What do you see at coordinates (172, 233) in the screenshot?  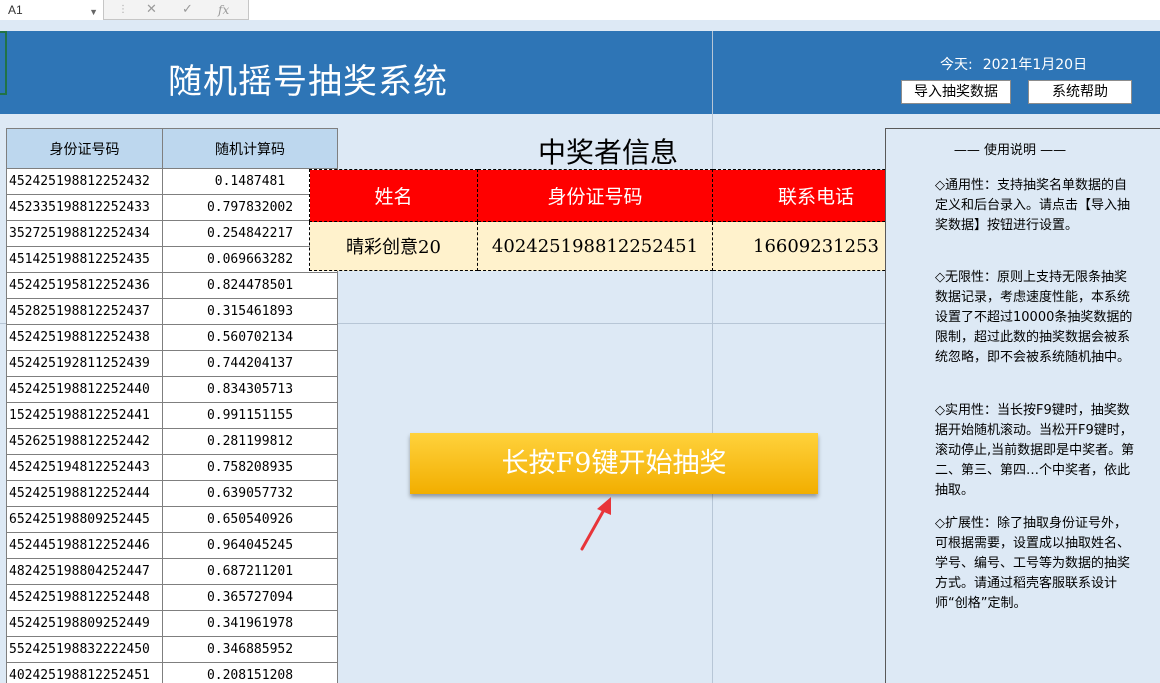 I see `table-row: 352725198812252434 0.254842217` at bounding box center [172, 233].